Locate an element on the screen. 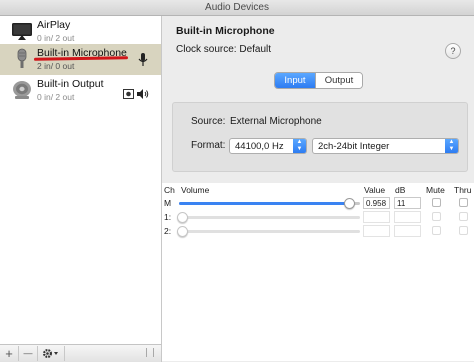 The width and height of the screenshot is (474, 362). device-airplay: AirPlay 0 in/ 2 out is located at coordinates (80, 31).